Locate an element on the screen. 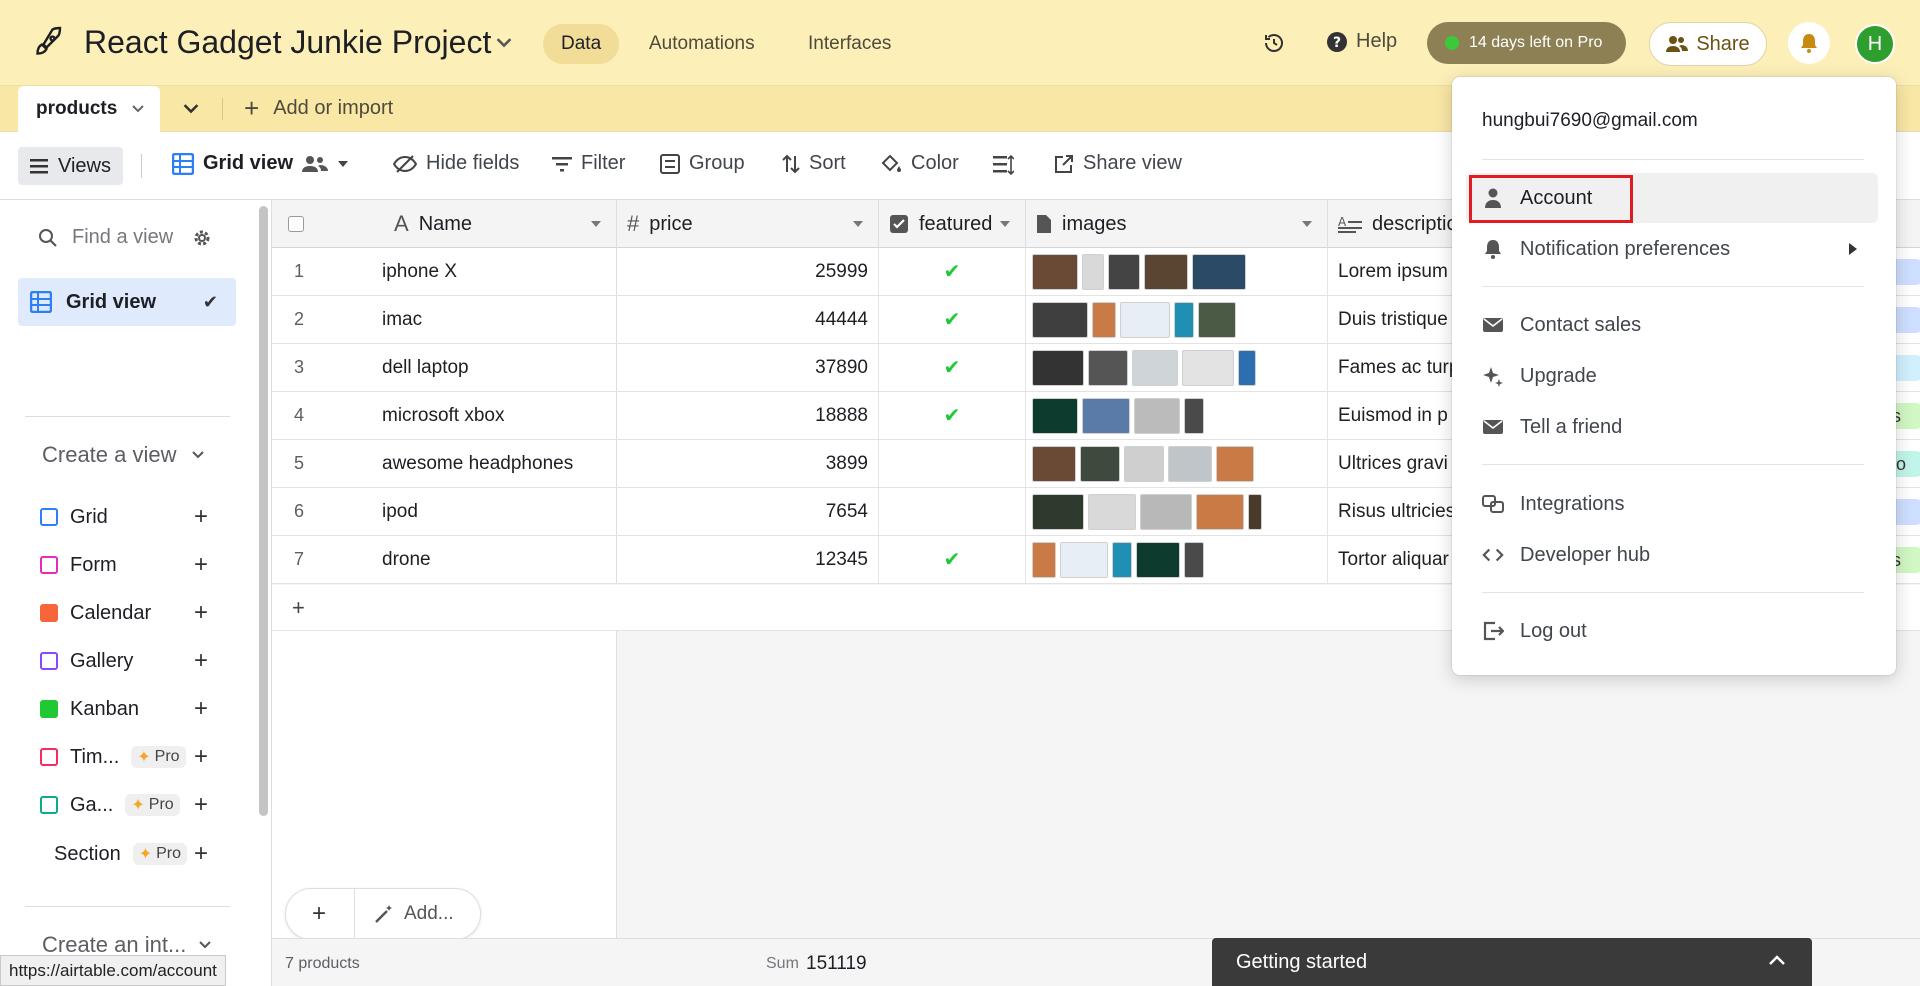 The image size is (1920, 986). cell-price: 3899 is located at coordinates (748, 463).